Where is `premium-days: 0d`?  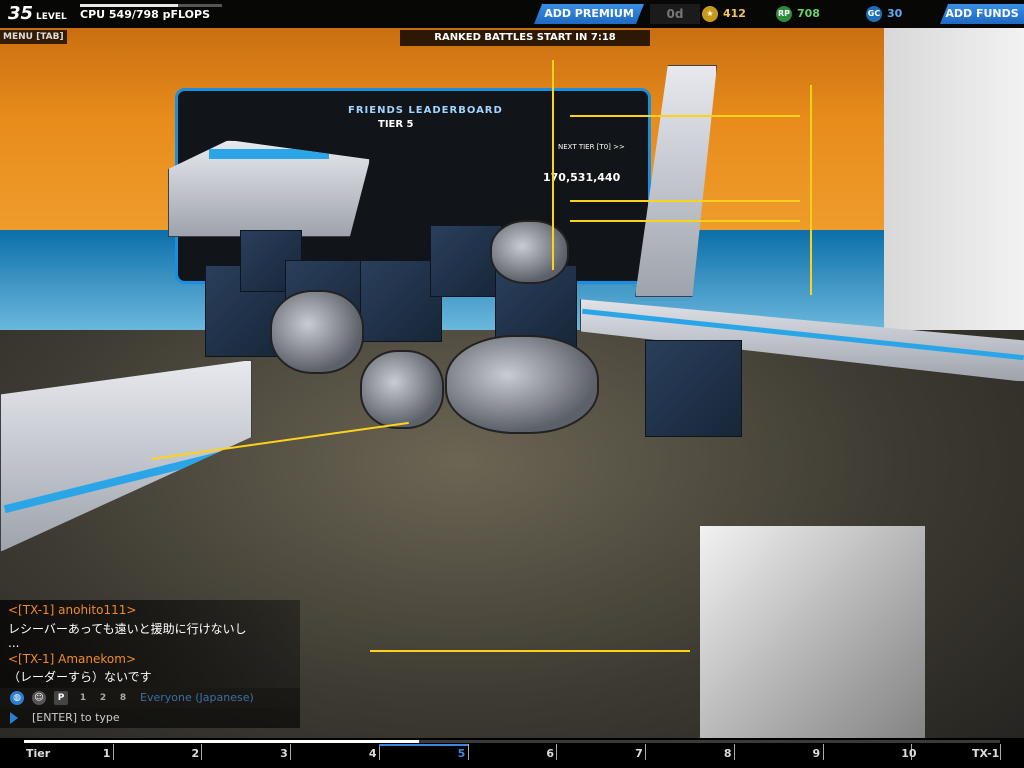
premium-days: 0d is located at coordinates (675, 14).